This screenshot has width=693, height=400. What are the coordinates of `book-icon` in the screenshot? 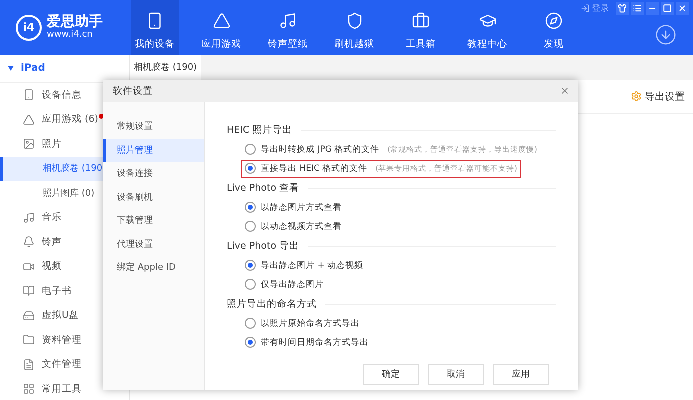 It's located at (29, 291).